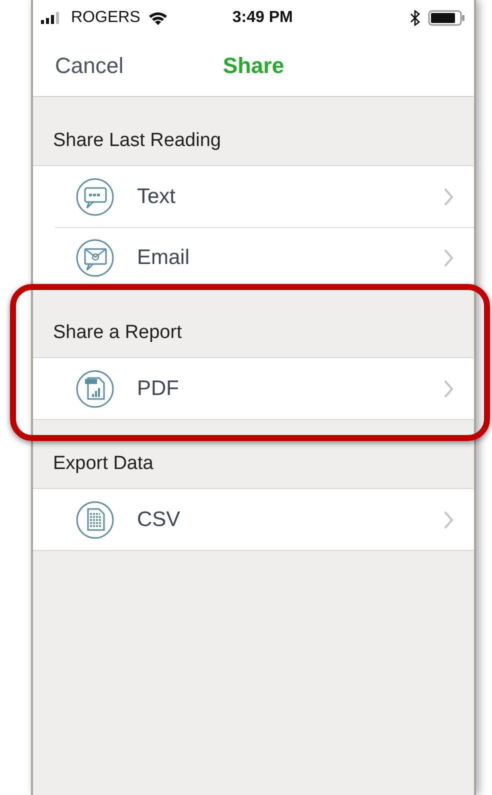  I want to click on section-header: Export Data, so click(103, 464).